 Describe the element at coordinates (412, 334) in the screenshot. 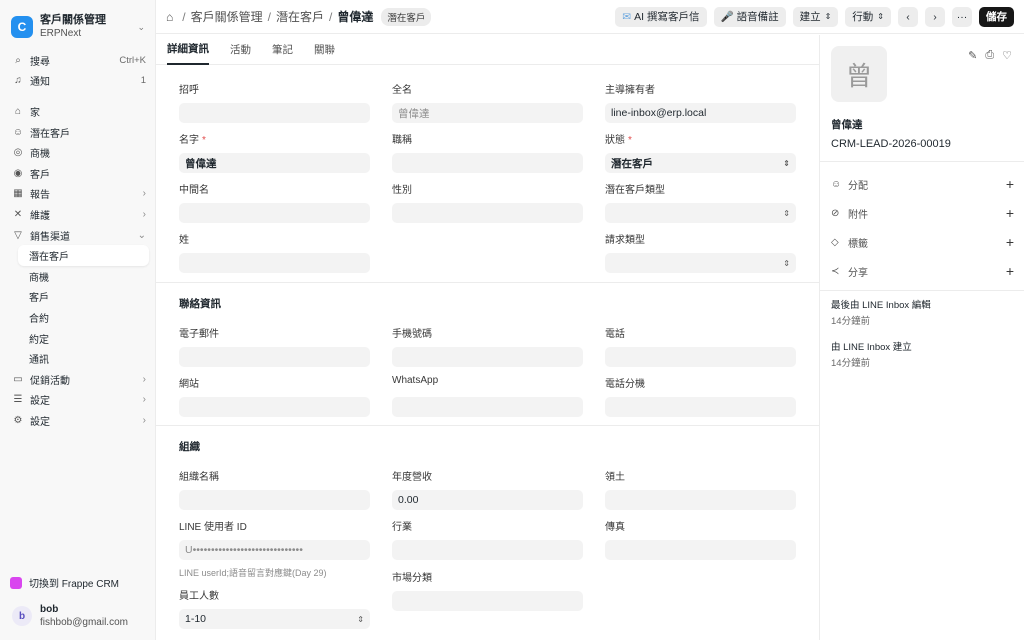

I see `field-label: 手機號碼` at that location.